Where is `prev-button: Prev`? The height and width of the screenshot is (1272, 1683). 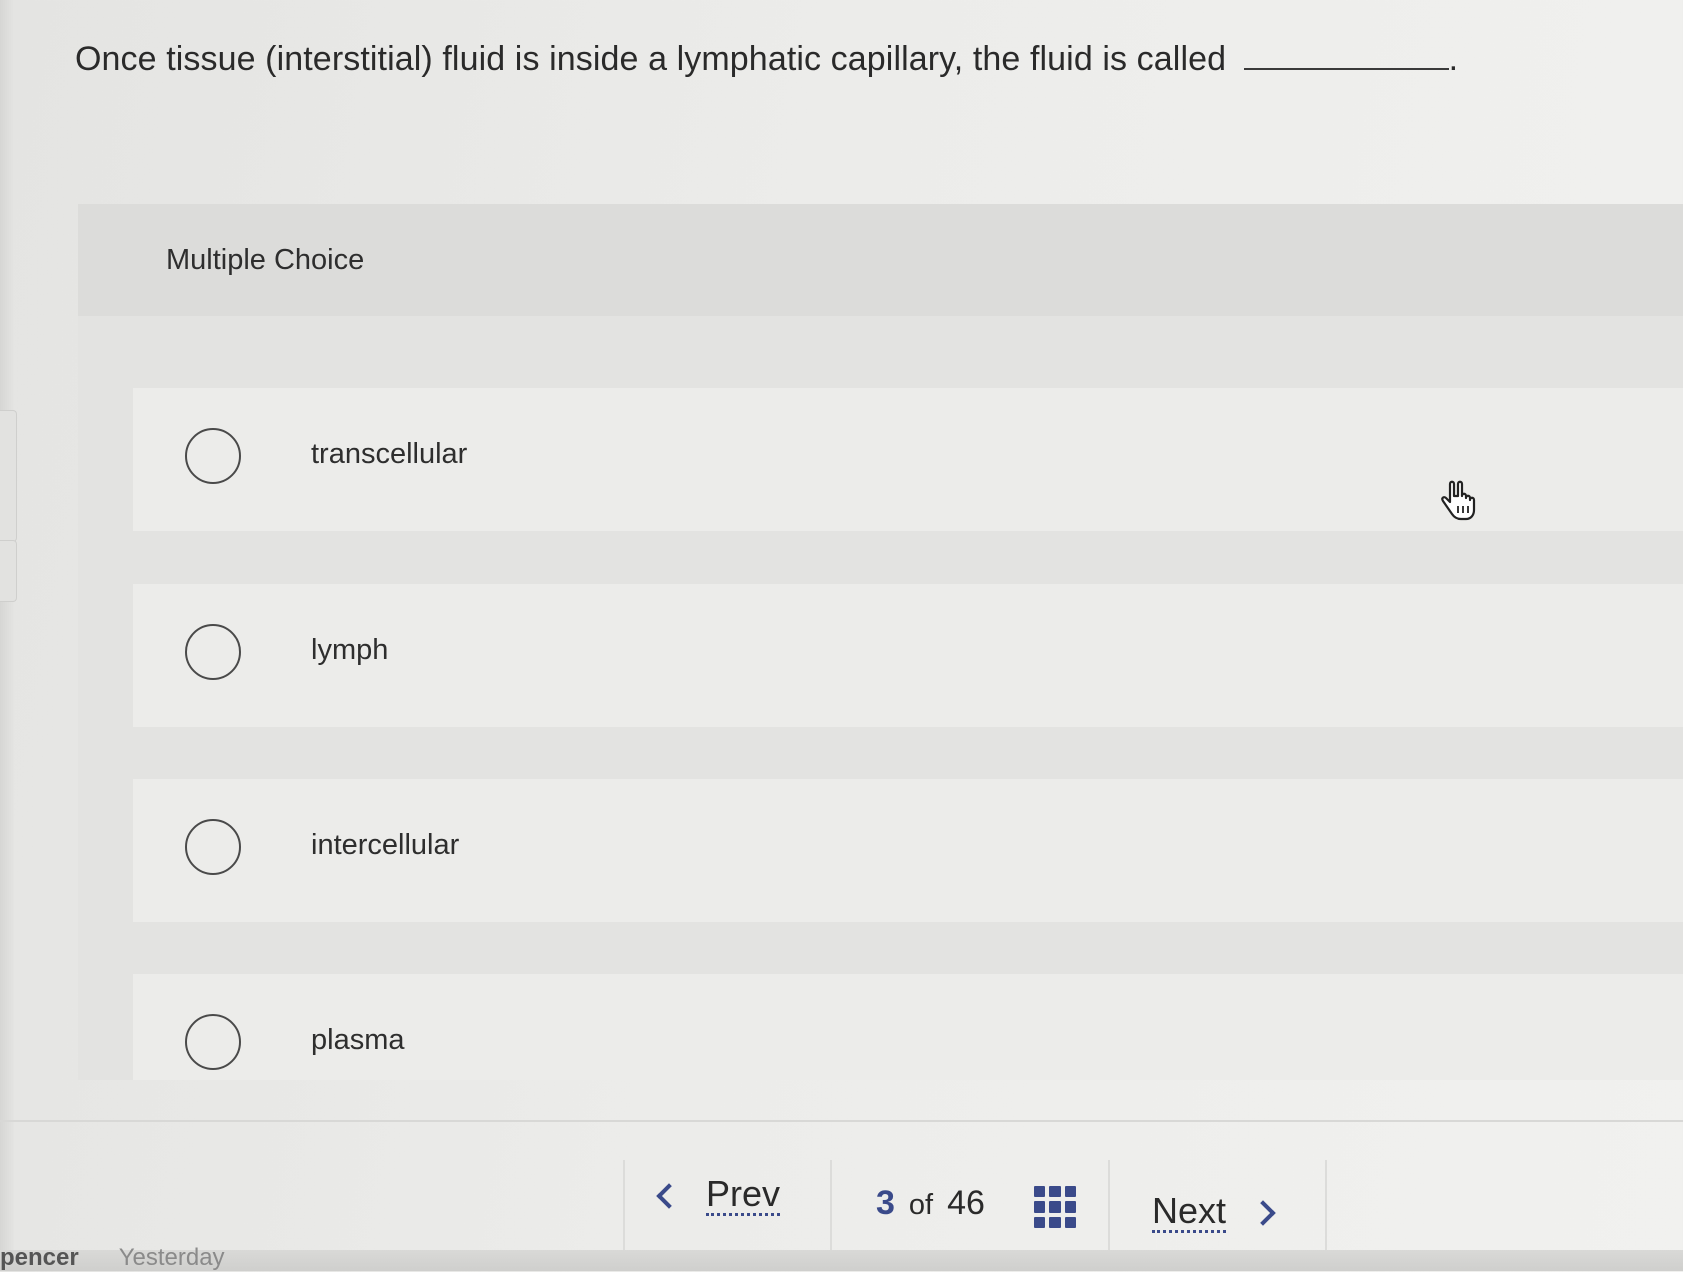
prev-button: Prev is located at coordinates (718, 1194).